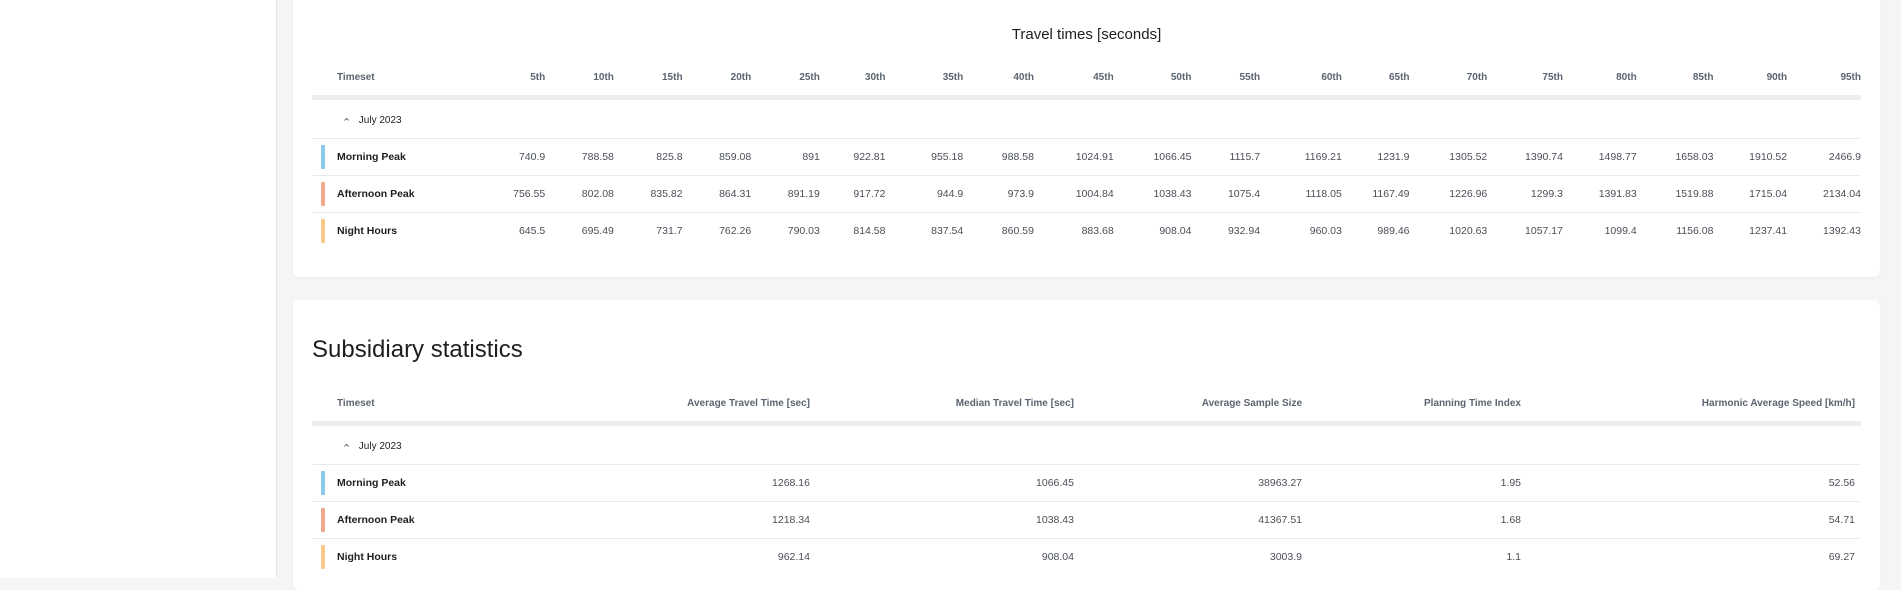 This screenshot has height=590, width=1901. I want to click on table-cell: 1075.4, so click(1226, 194).